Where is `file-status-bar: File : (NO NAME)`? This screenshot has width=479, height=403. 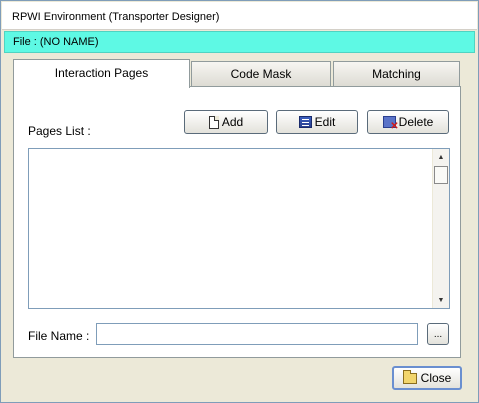 file-status-bar: File : (NO NAME) is located at coordinates (239, 42).